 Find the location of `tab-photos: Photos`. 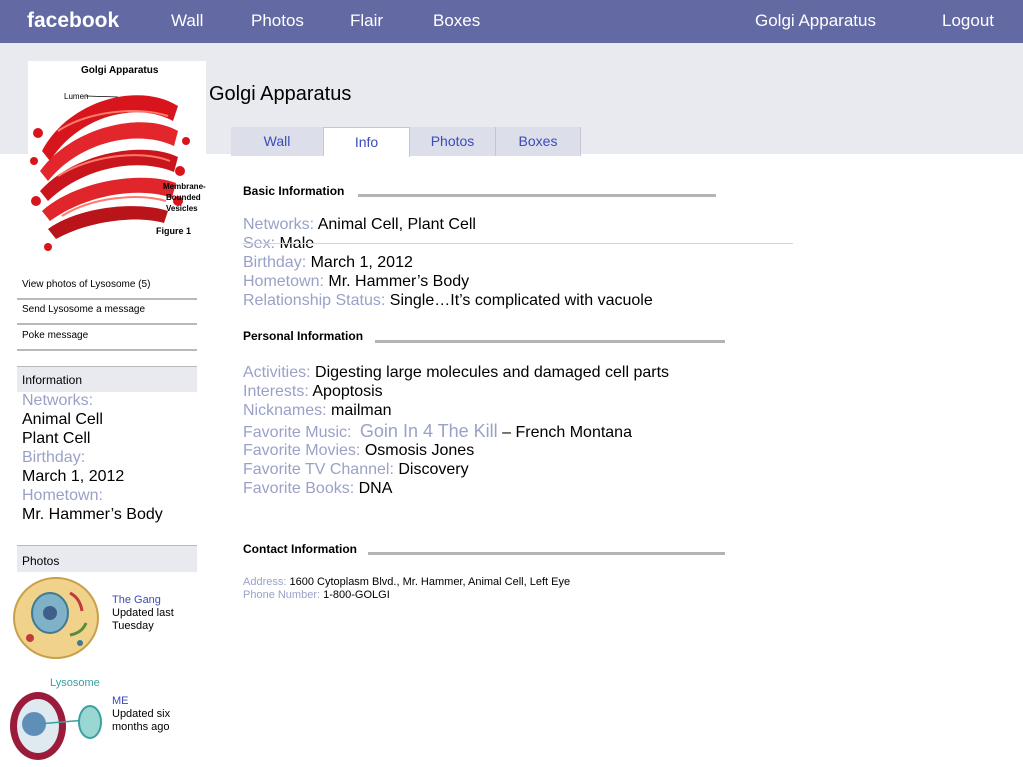

tab-photos: Photos is located at coordinates (453, 141).